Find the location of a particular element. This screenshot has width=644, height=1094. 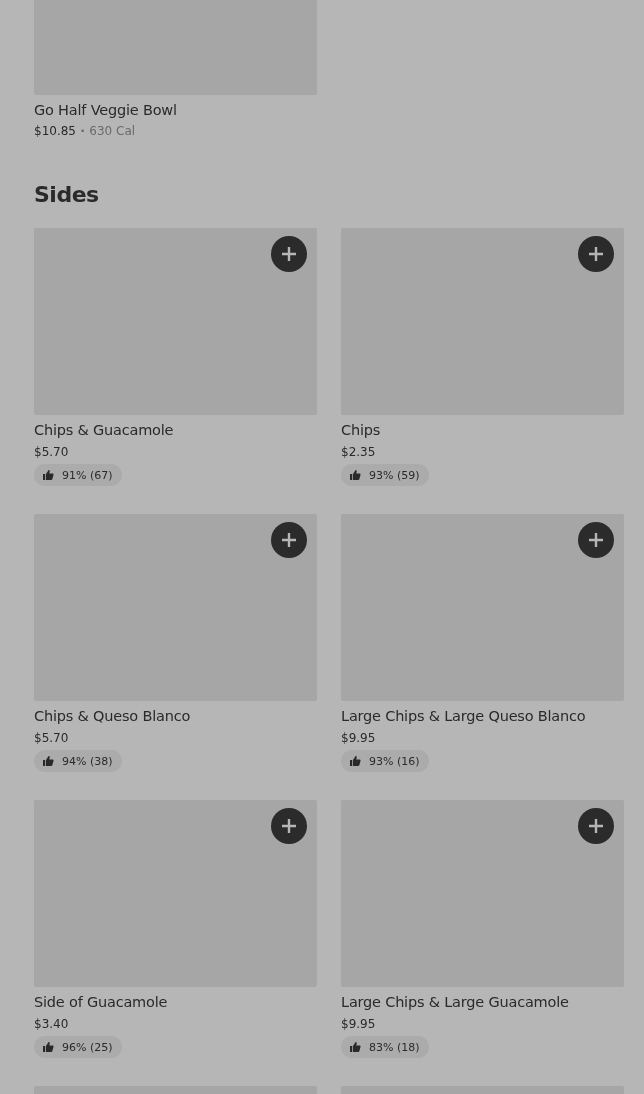

item-name: Large Chips & Large Queso Blanco is located at coordinates (464, 716).